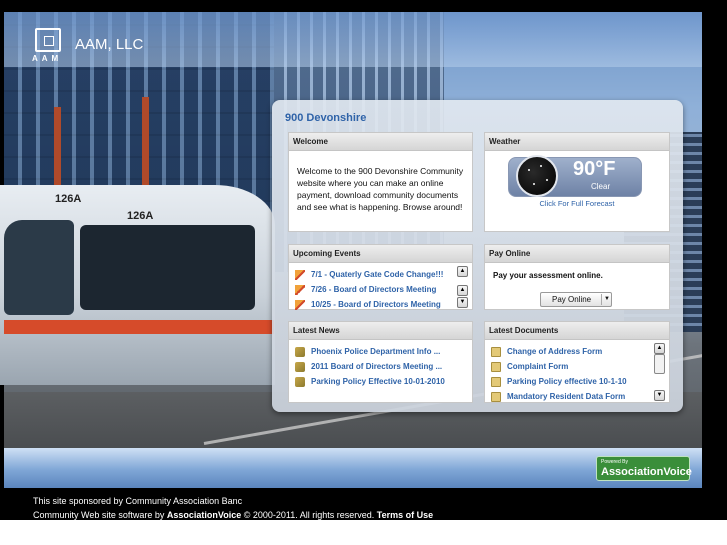  I want to click on pay-online-button: Pay Online ▼, so click(576, 299).